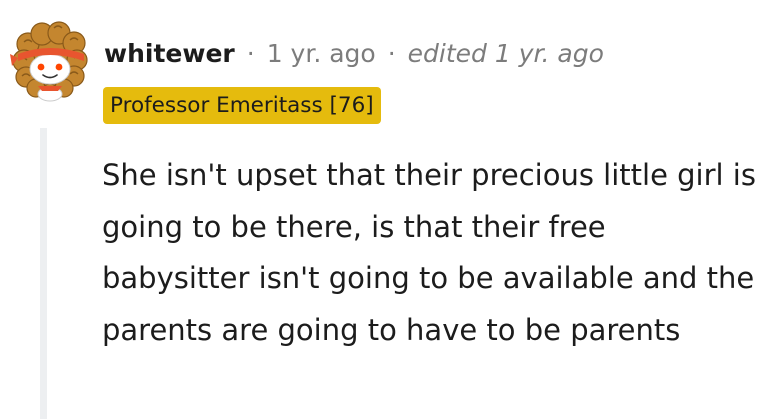 This screenshot has width=780, height=419. Describe the element at coordinates (43, 273) in the screenshot. I see `thread-line` at that location.